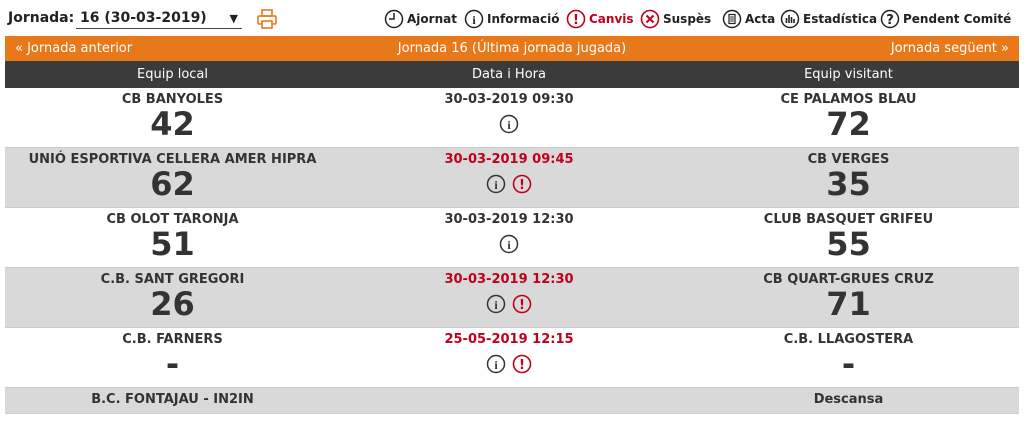  What do you see at coordinates (394, 19) in the screenshot?
I see `clock-icon` at bounding box center [394, 19].